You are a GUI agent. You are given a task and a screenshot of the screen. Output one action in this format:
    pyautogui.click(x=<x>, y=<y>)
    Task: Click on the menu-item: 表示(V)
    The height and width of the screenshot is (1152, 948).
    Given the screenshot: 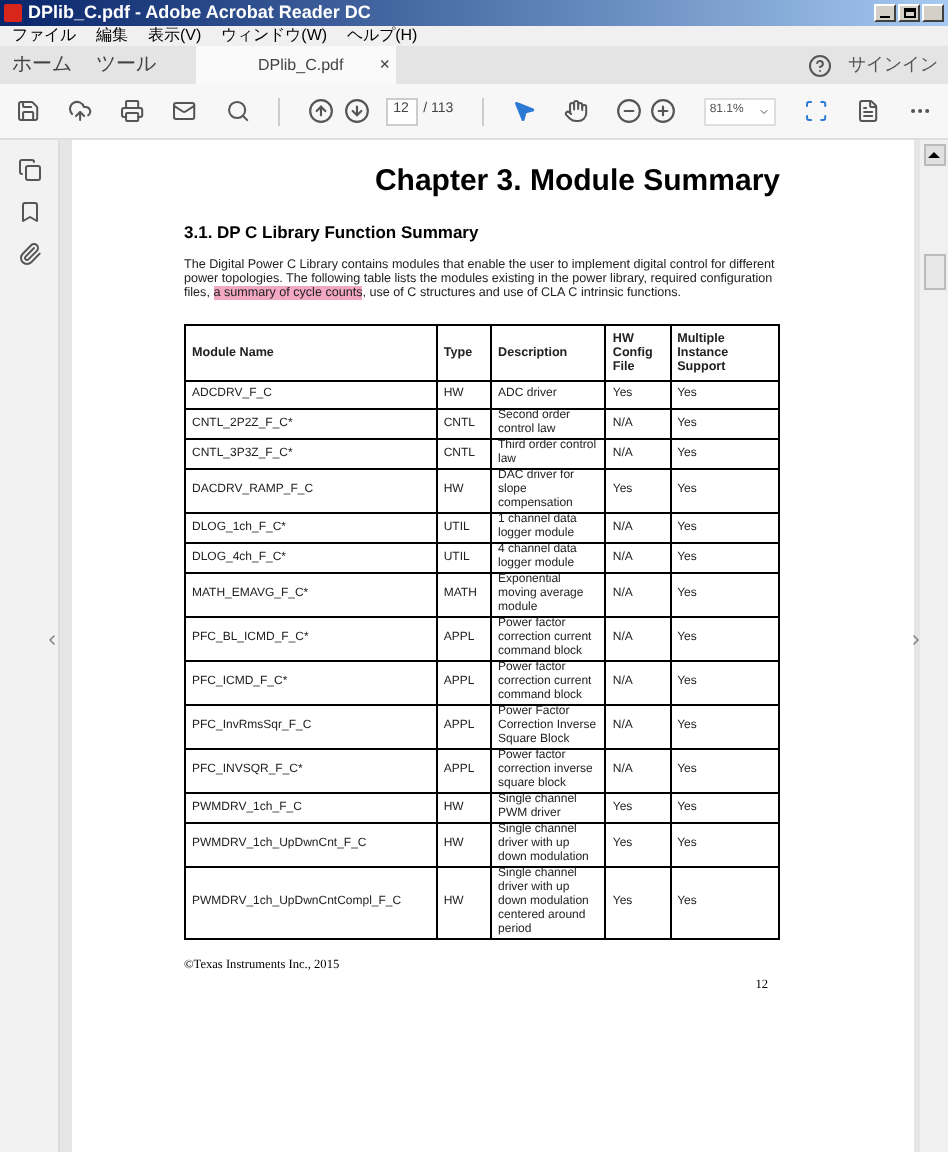 What is the action you would take?
    pyautogui.click(x=175, y=36)
    